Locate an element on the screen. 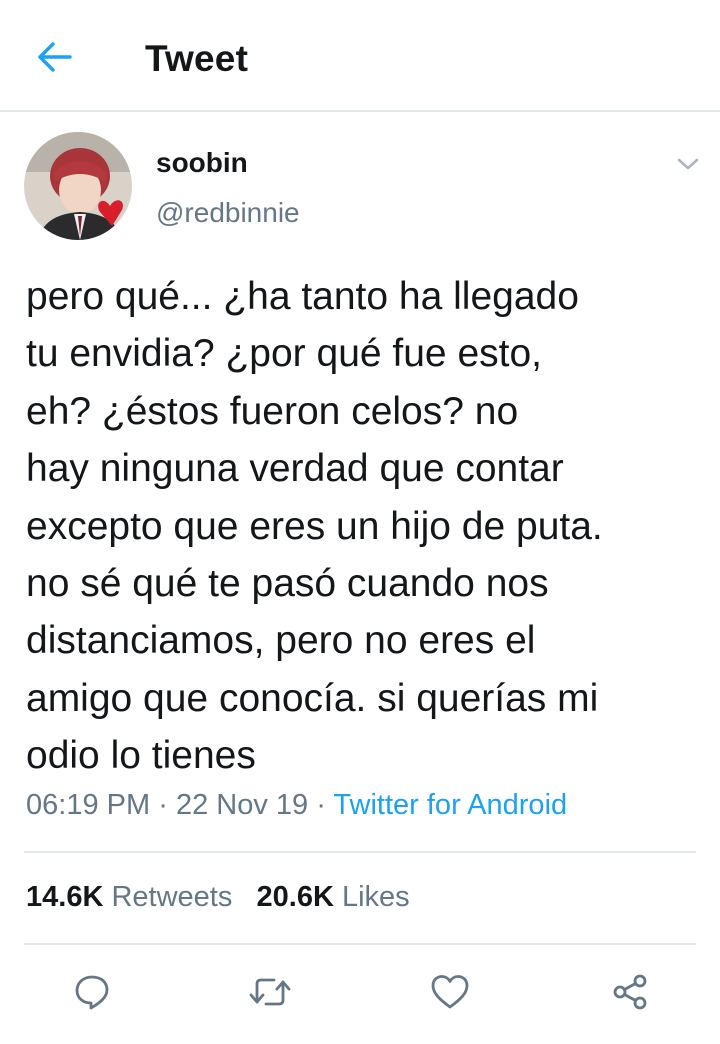  share-button is located at coordinates (630, 992).